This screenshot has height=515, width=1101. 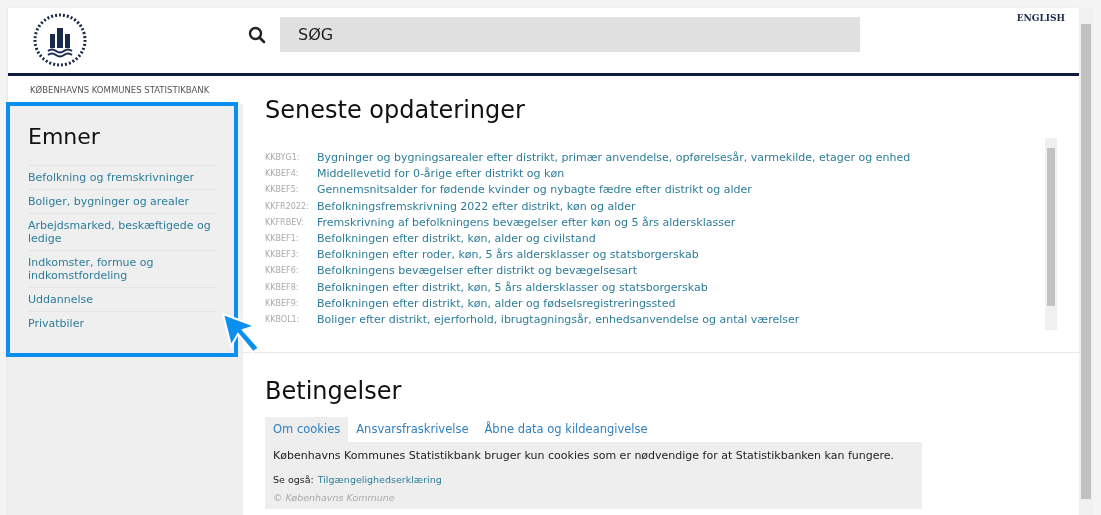 What do you see at coordinates (122, 269) in the screenshot?
I see `sidebar-link: Indkomster, formue og indkomstfordeling` at bounding box center [122, 269].